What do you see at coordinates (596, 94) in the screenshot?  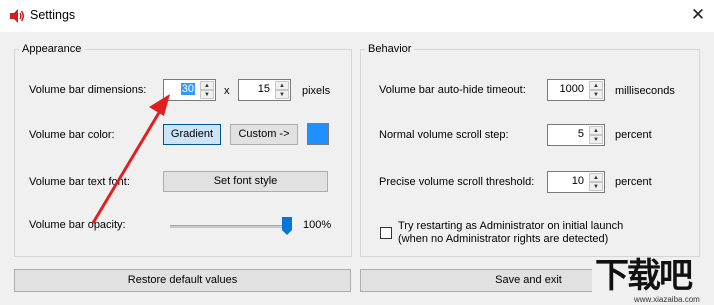 I see `timeout-decrement-icon: ▼` at bounding box center [596, 94].